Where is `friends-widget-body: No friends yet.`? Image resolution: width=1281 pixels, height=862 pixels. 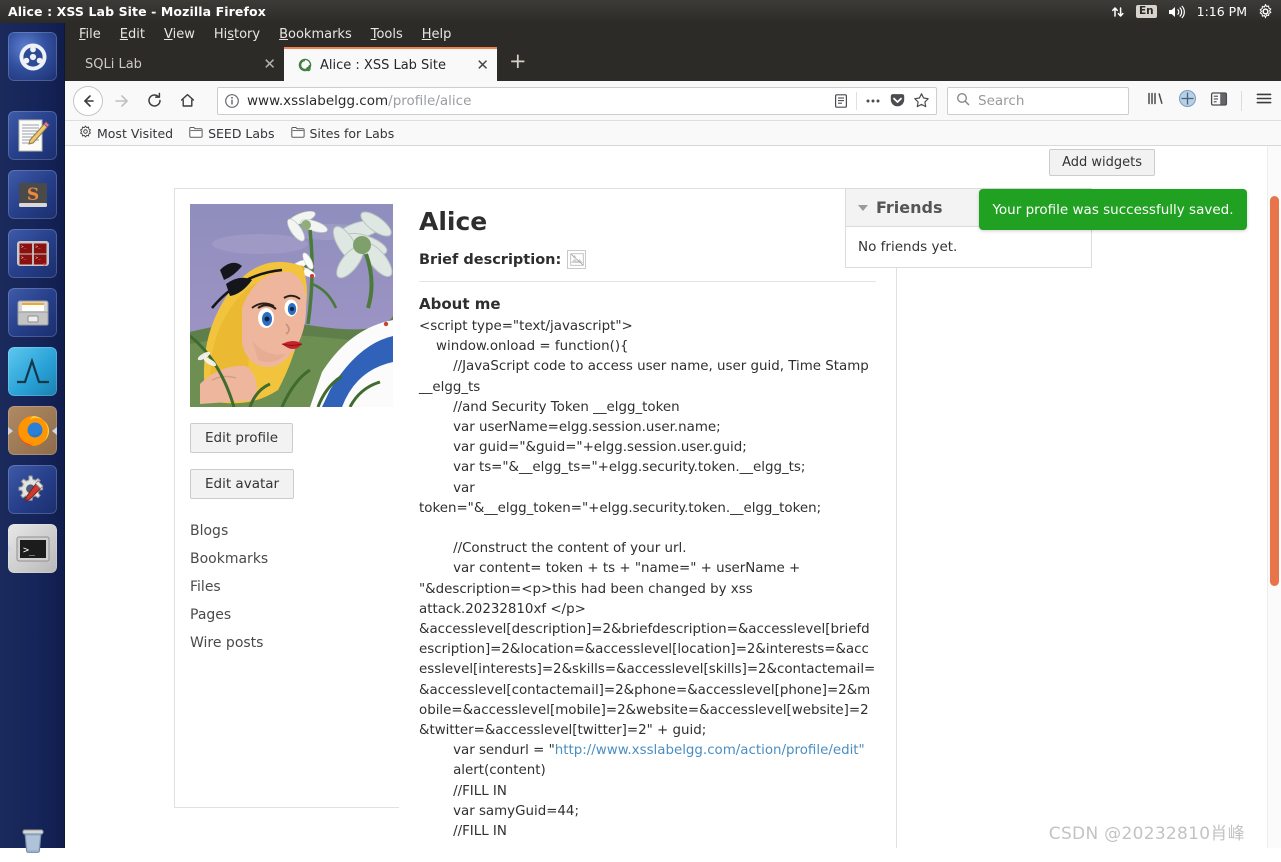
friends-widget-body: No friends yet. is located at coordinates (908, 247).